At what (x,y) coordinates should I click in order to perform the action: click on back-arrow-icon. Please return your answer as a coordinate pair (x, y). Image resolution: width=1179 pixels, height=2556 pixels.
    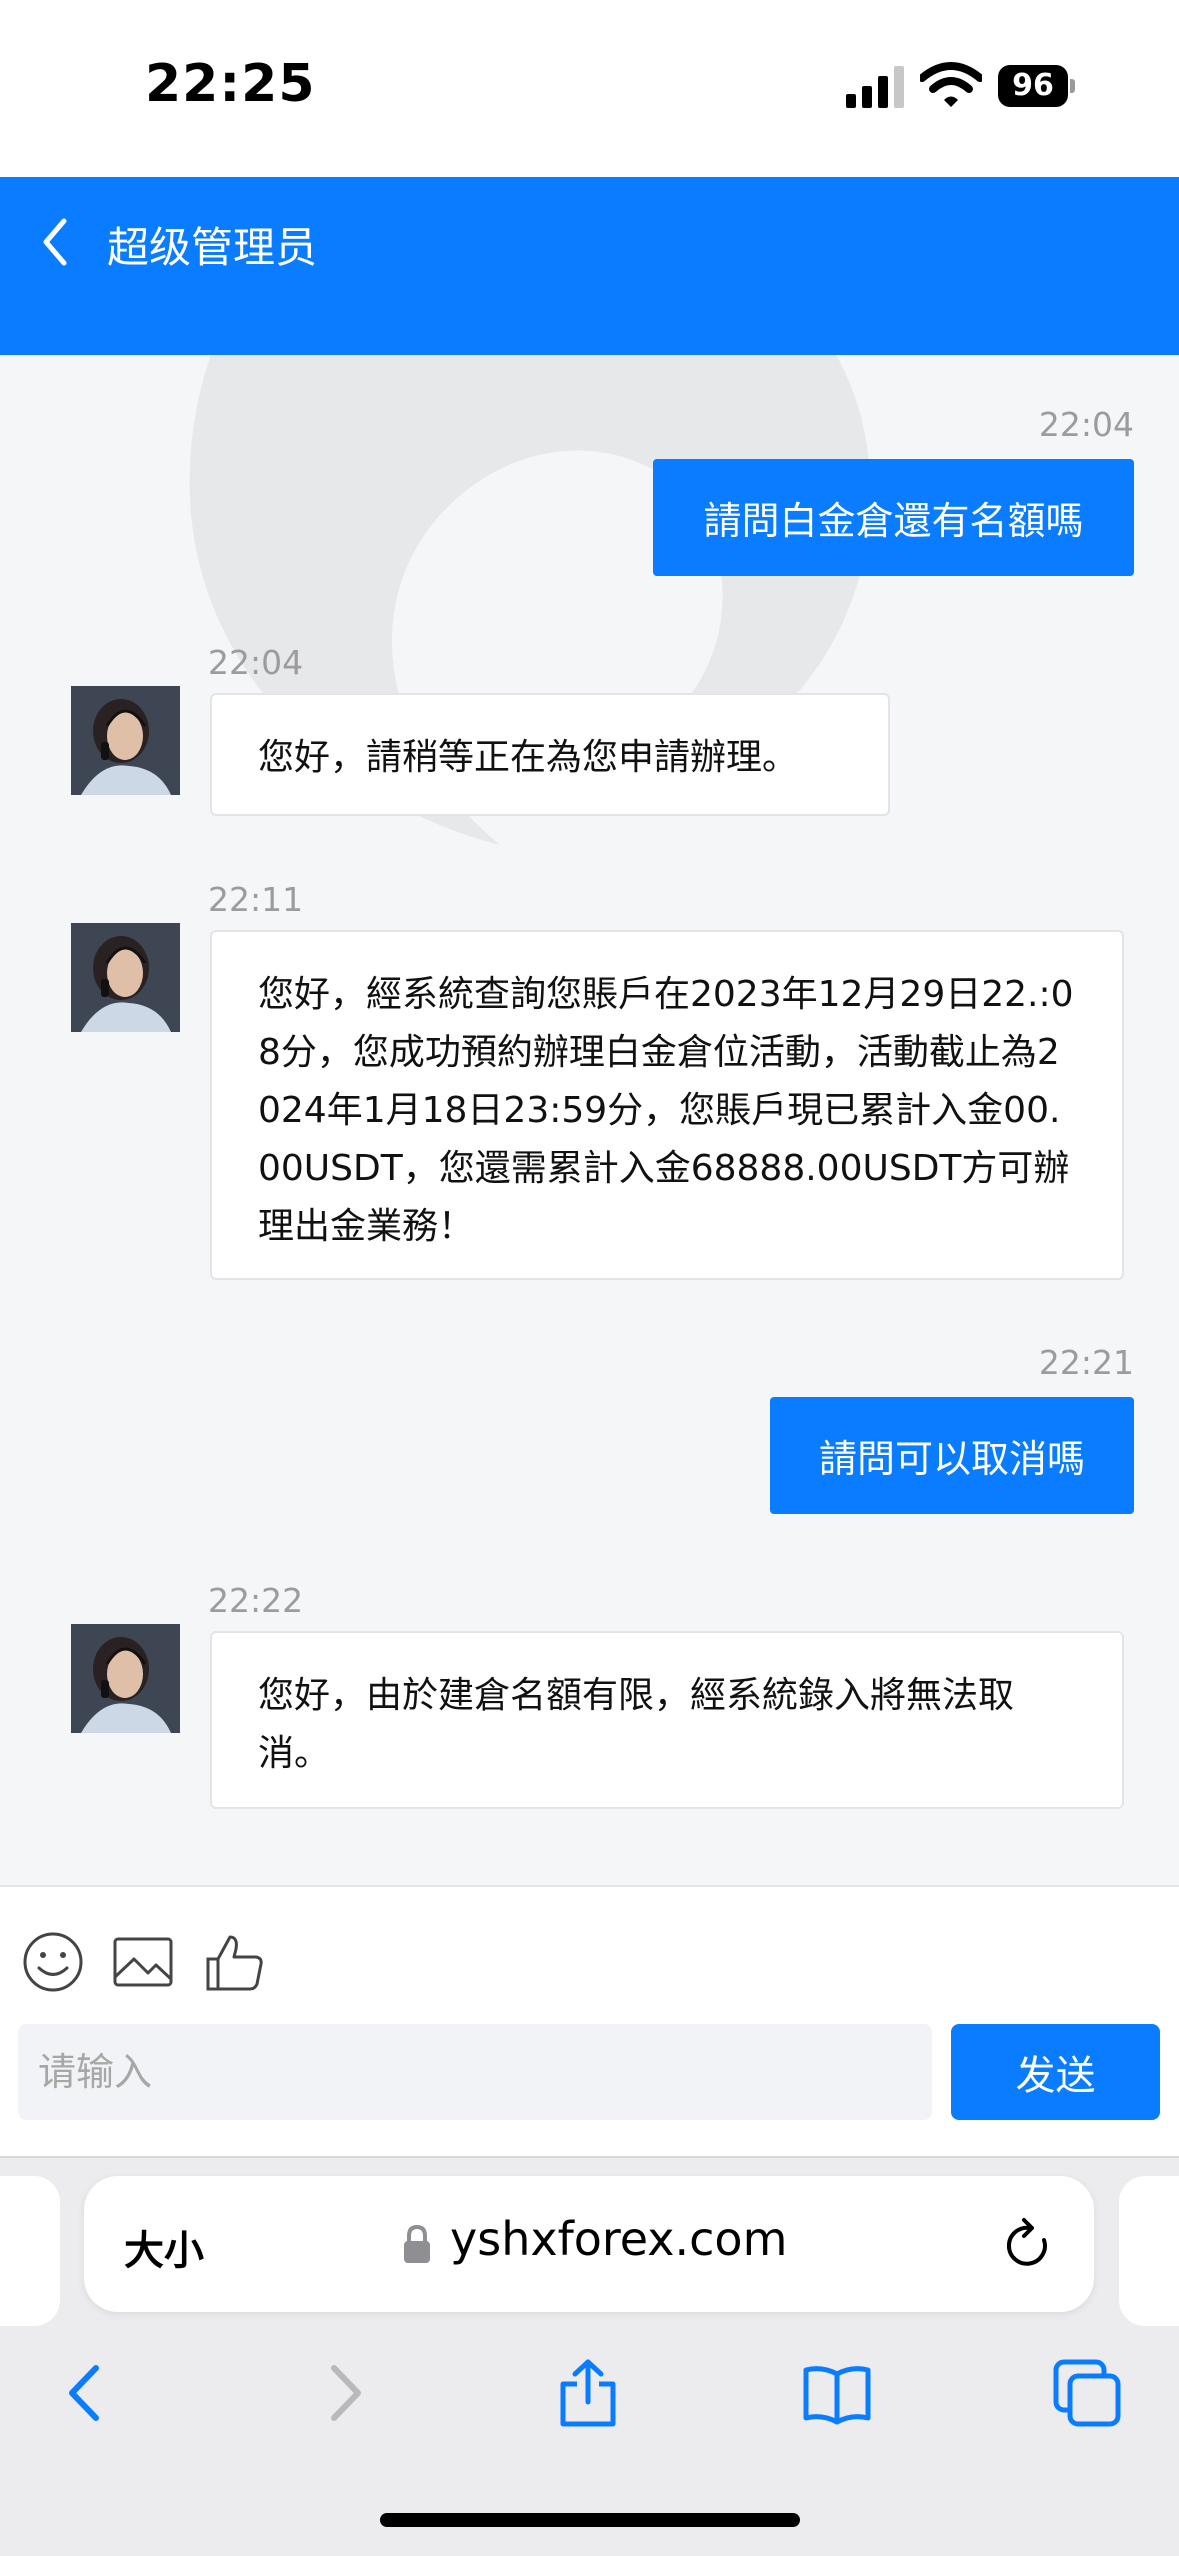
    Looking at the image, I should click on (57, 242).